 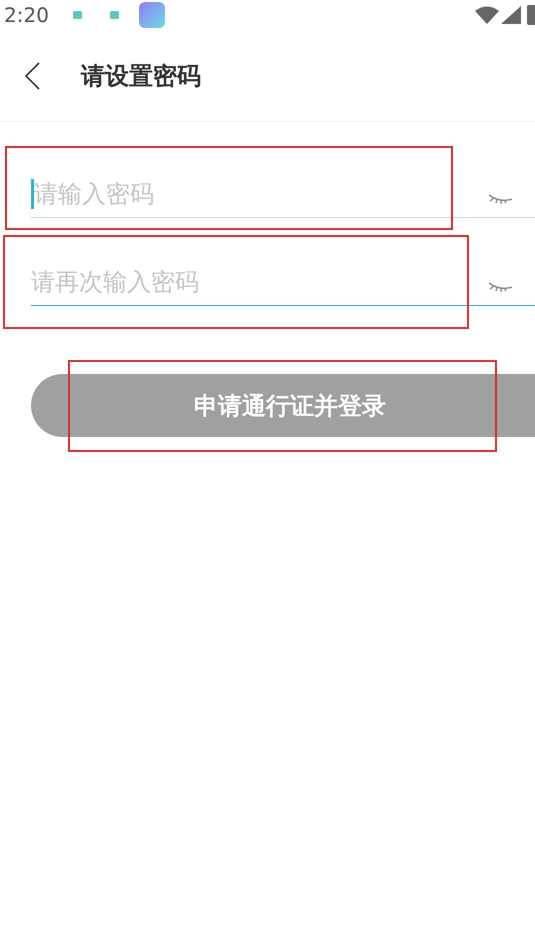 What do you see at coordinates (487, 15) in the screenshot?
I see `wifi-icon` at bounding box center [487, 15].